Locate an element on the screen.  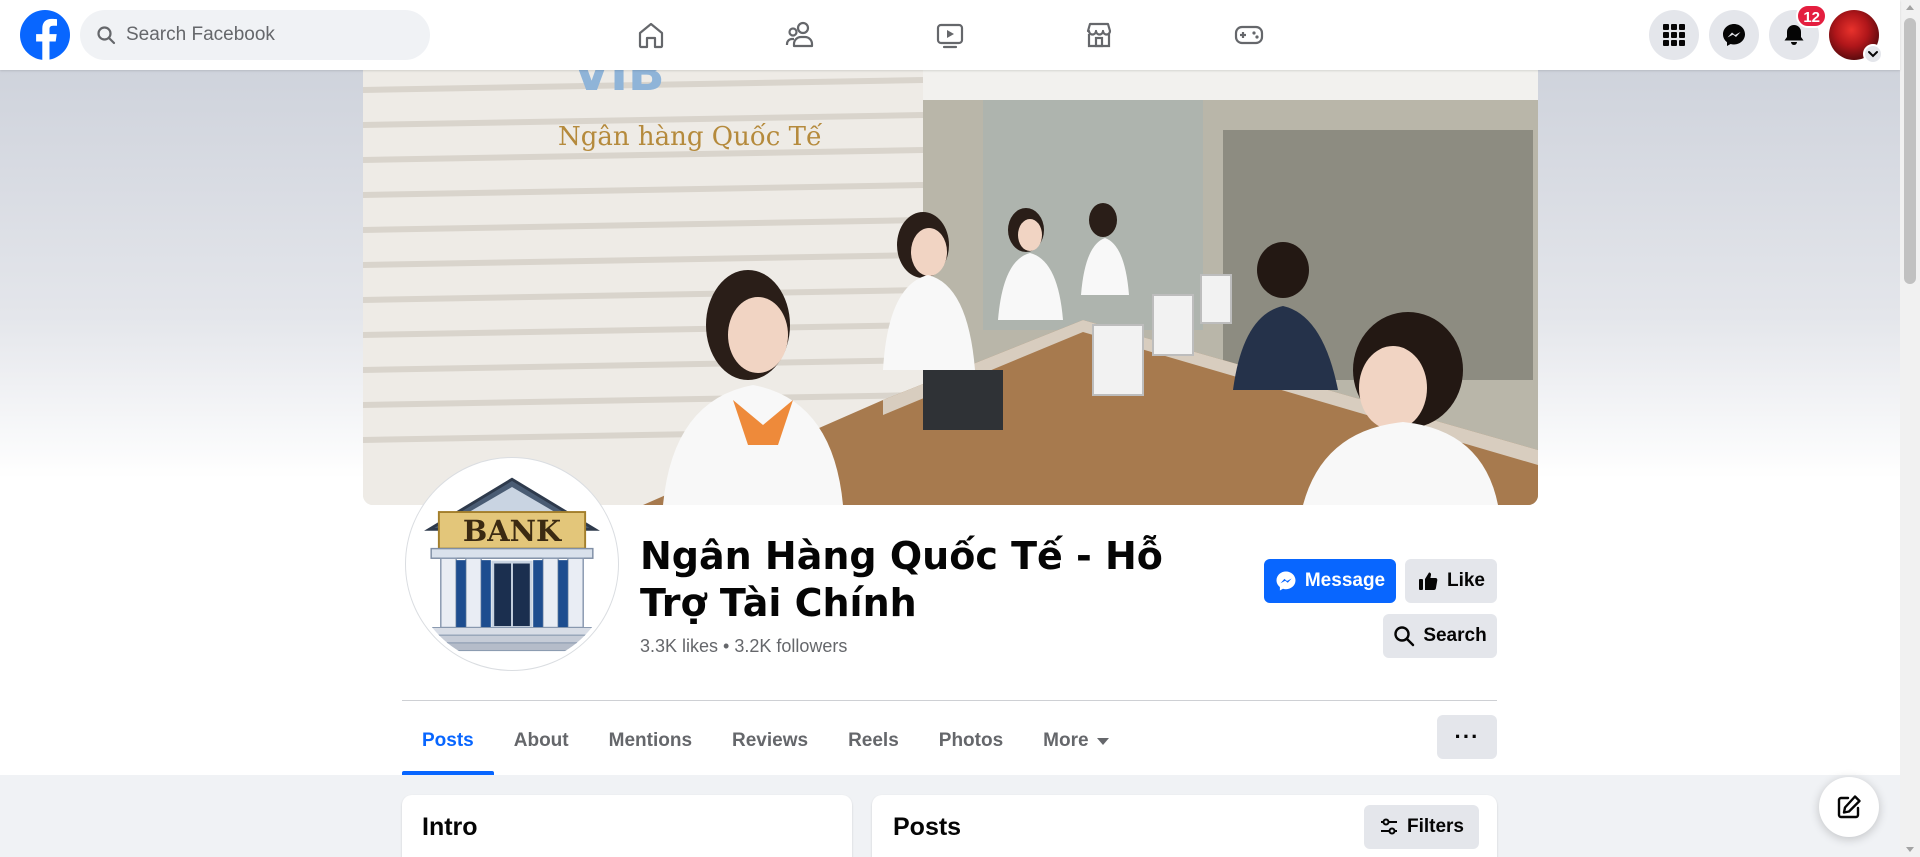
page-stats: 3.3K likes • 3.2K followers is located at coordinates (743, 646).